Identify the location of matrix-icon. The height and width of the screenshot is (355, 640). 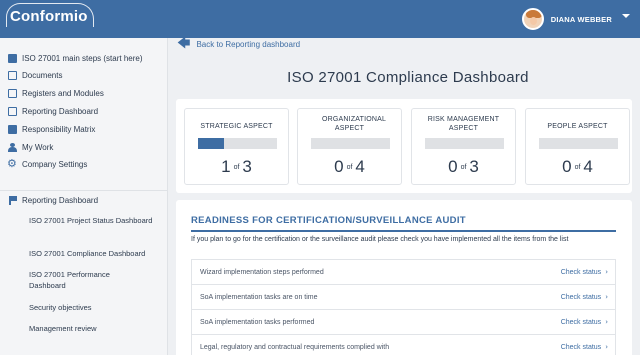
(12, 129).